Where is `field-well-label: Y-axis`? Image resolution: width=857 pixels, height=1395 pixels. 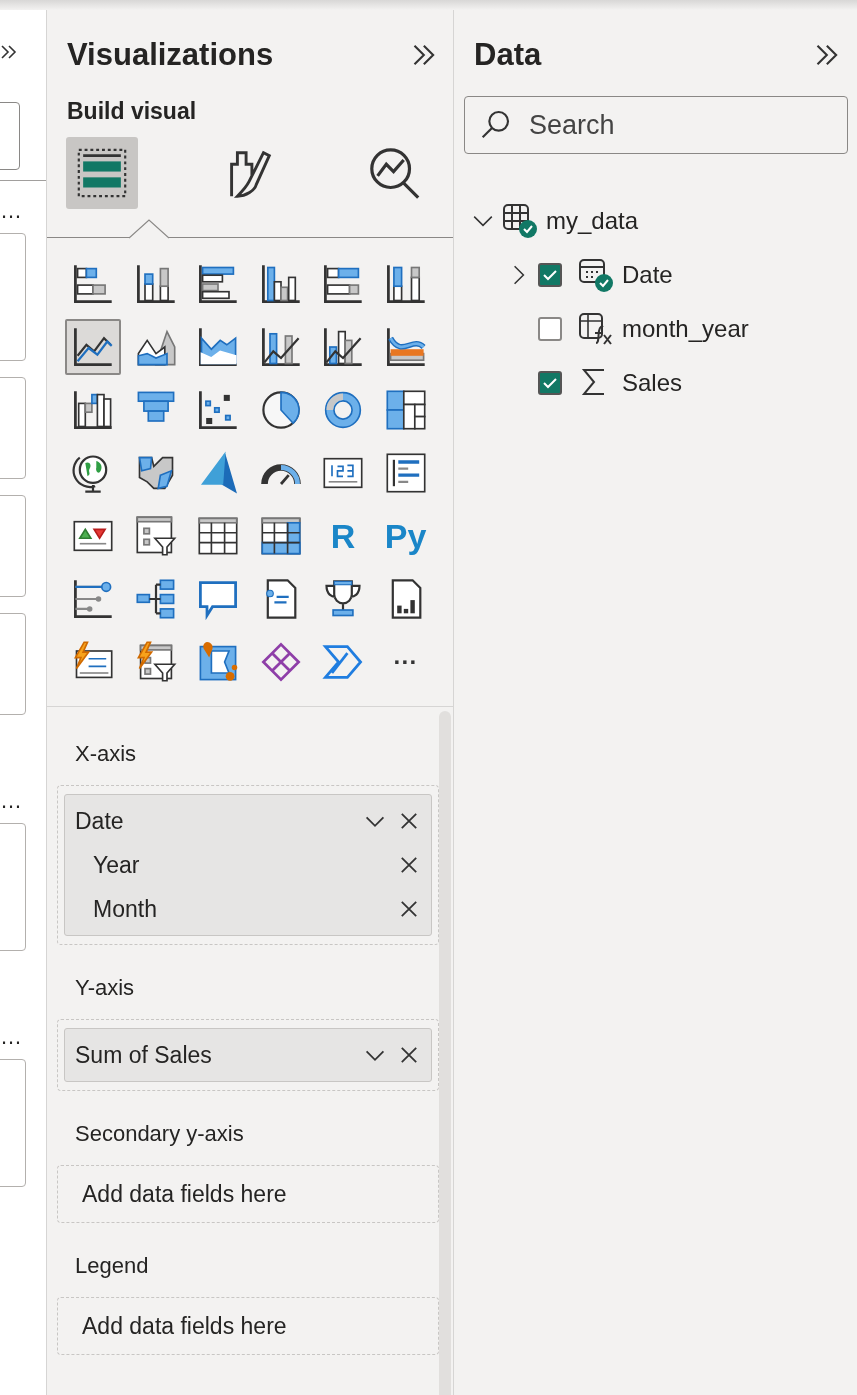
field-well-label: Y-axis is located at coordinates (105, 988).